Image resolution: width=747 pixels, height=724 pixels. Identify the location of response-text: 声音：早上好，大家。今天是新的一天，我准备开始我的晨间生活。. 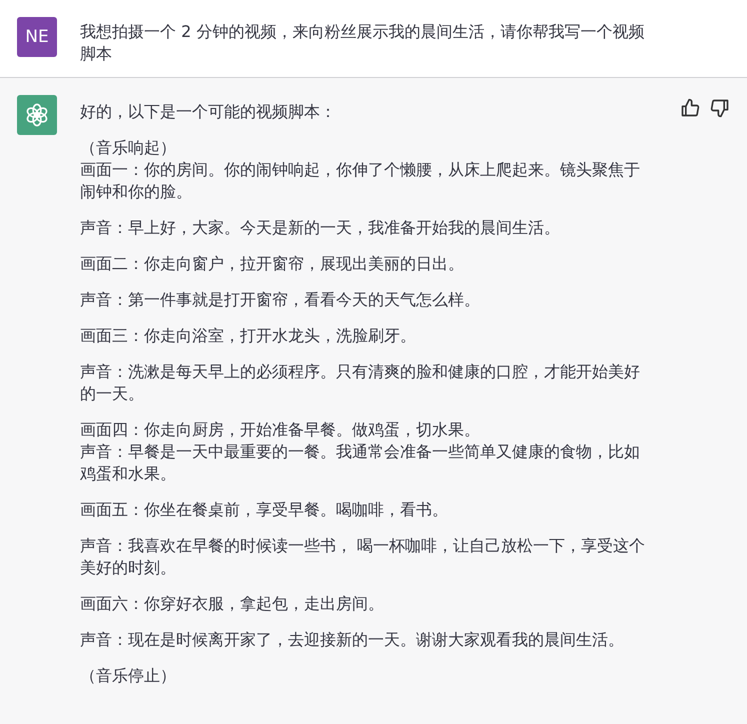
(320, 228).